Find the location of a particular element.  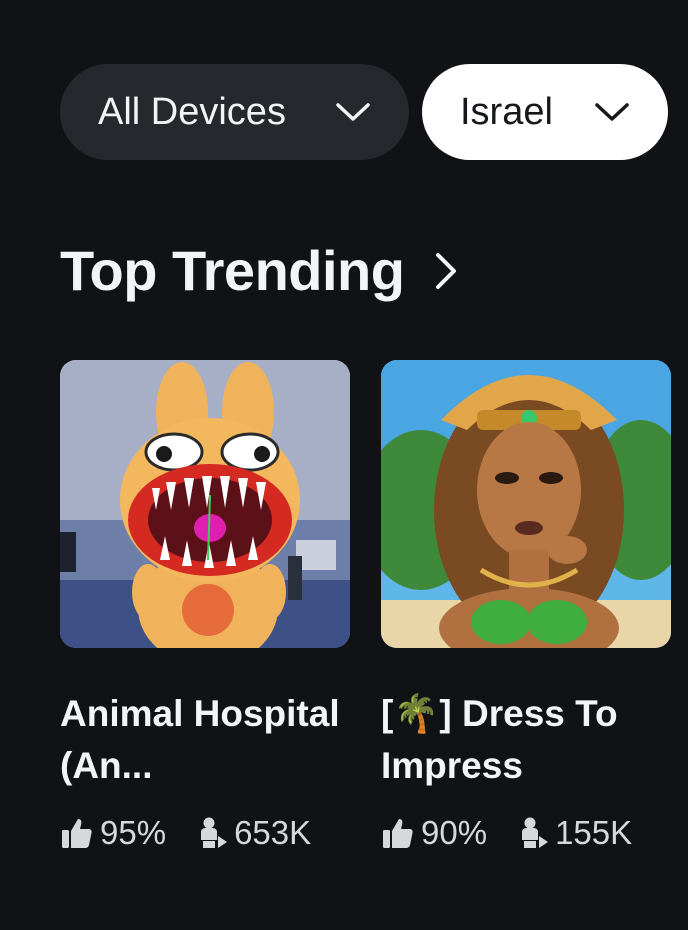

country-filter-label: Israel is located at coordinates (506, 111).